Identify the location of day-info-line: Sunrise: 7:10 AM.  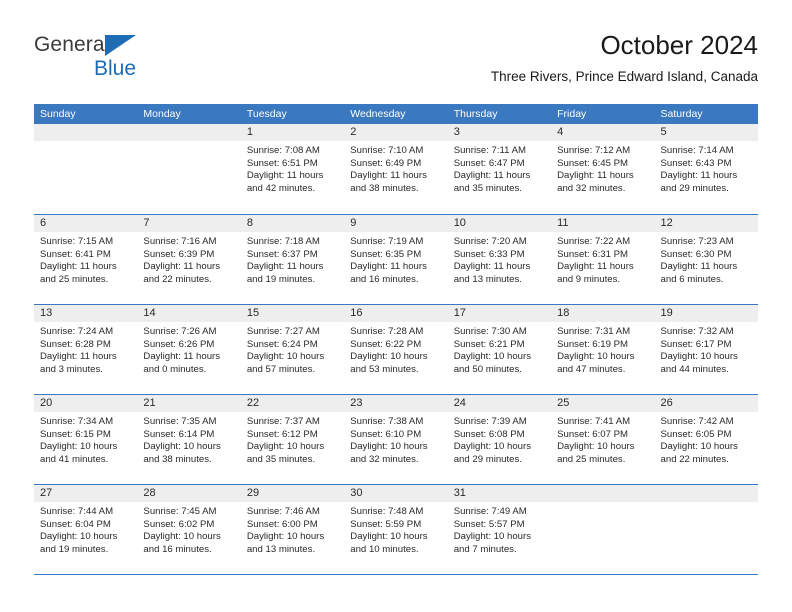
(387, 150).